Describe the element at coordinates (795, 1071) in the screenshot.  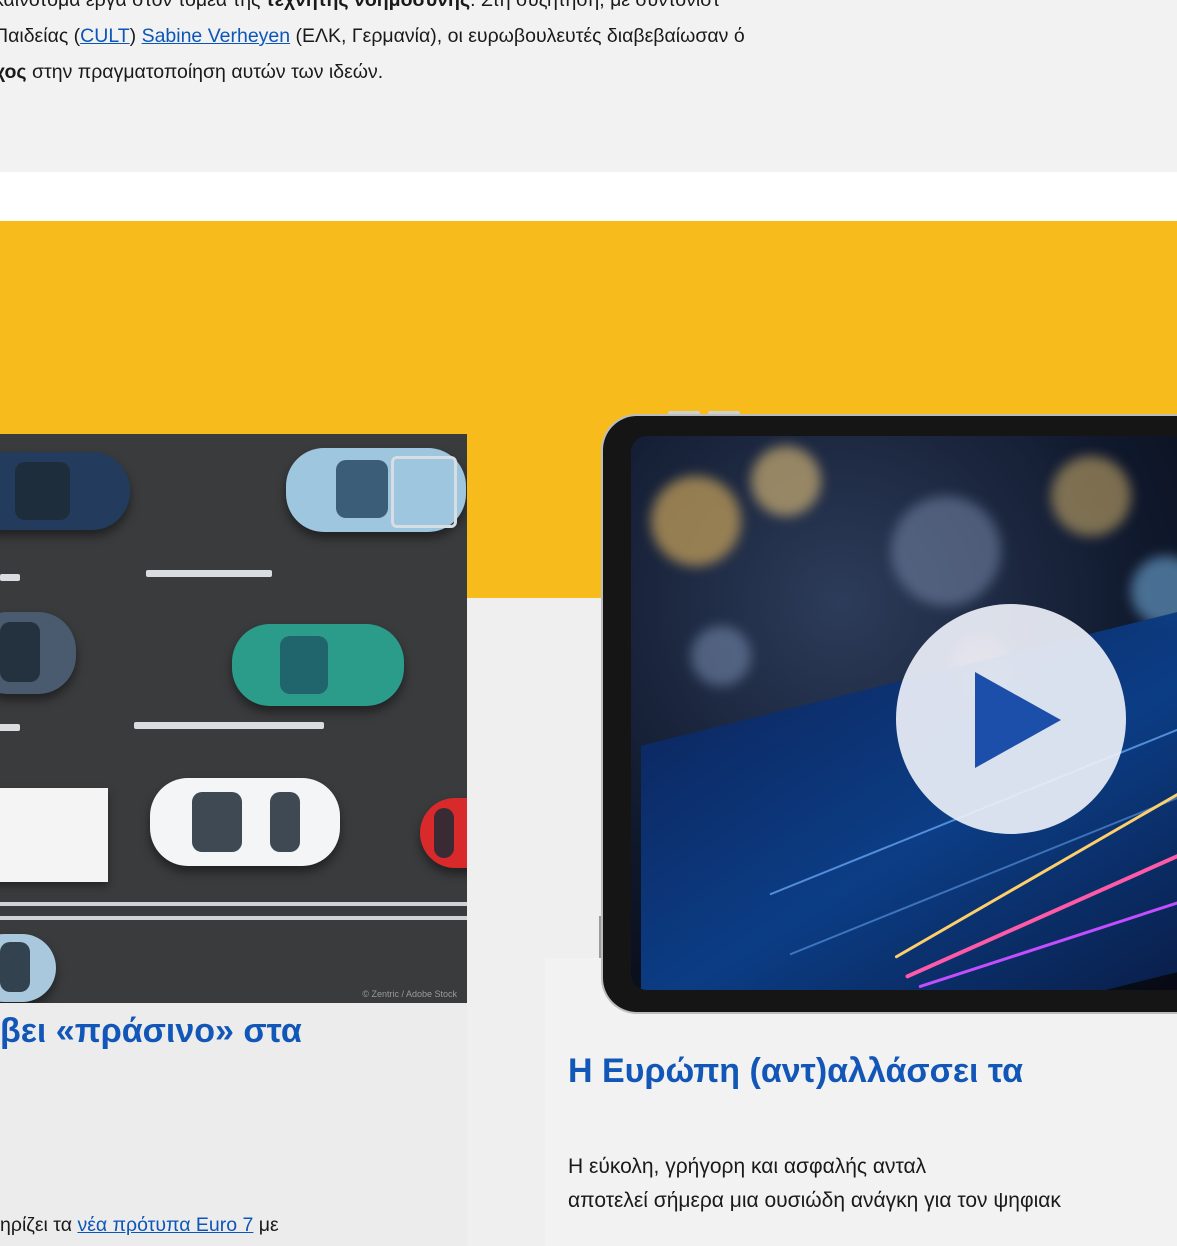
I see `right-card-title: Η Ευρώπη (αντ)αλλάσσει τα` at that location.